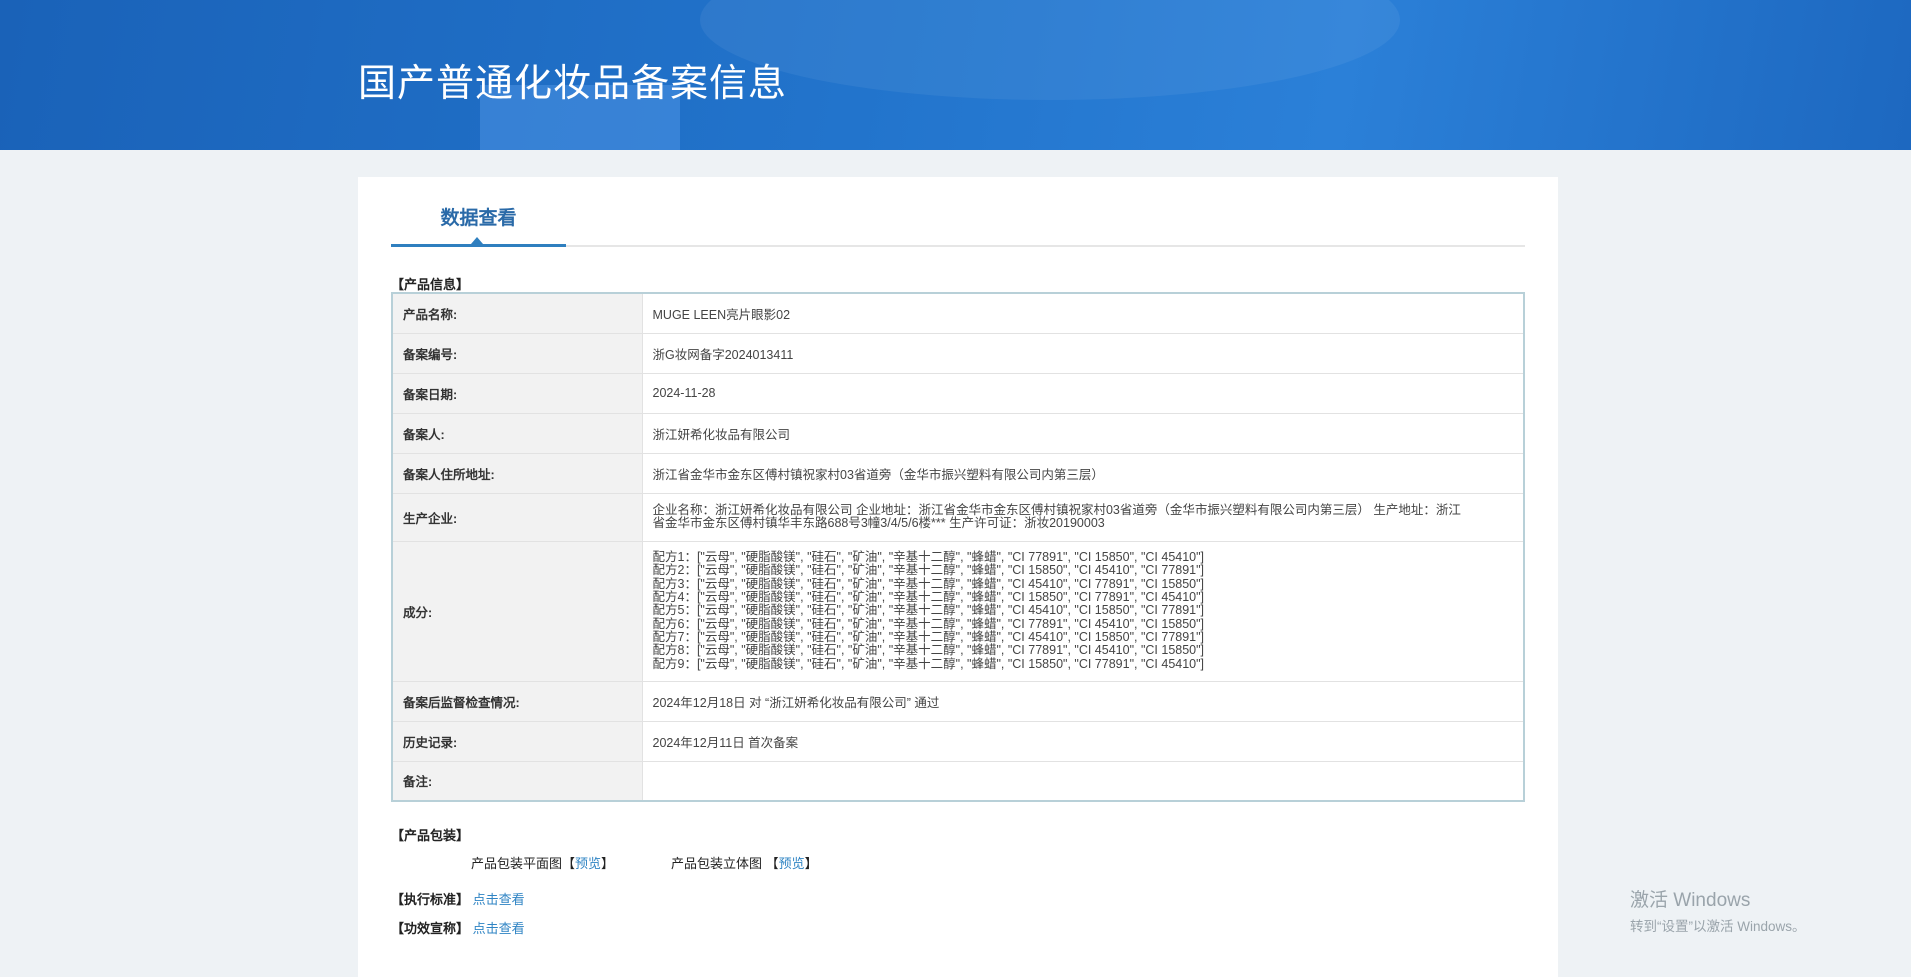 The height and width of the screenshot is (977, 1911). Describe the element at coordinates (517, 353) in the screenshot. I see `row-label: 备案编号:` at that location.